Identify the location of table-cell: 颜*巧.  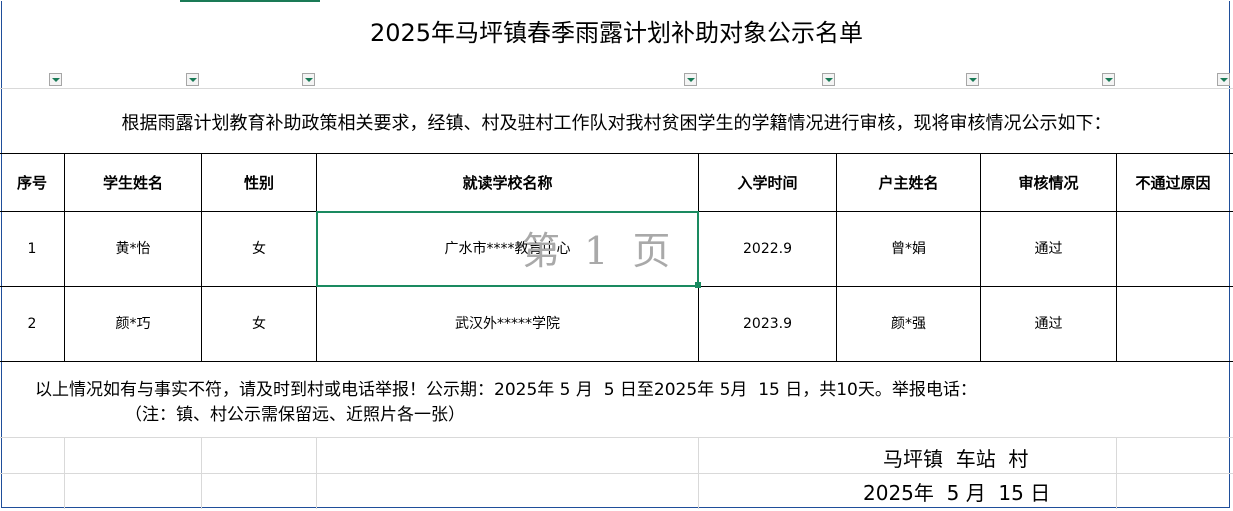
(133, 324).